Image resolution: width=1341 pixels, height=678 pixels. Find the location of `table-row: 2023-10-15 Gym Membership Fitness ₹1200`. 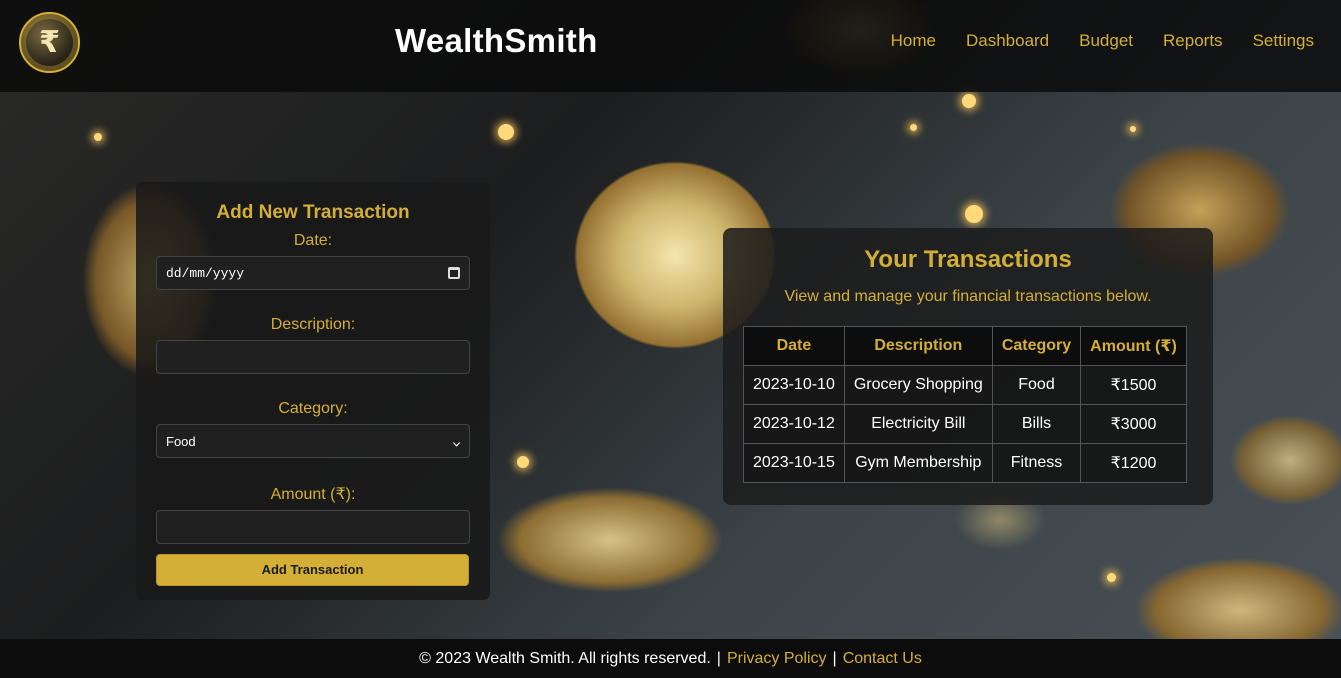

table-row: 2023-10-15 Gym Membership Fitness ₹1200 is located at coordinates (965, 463).